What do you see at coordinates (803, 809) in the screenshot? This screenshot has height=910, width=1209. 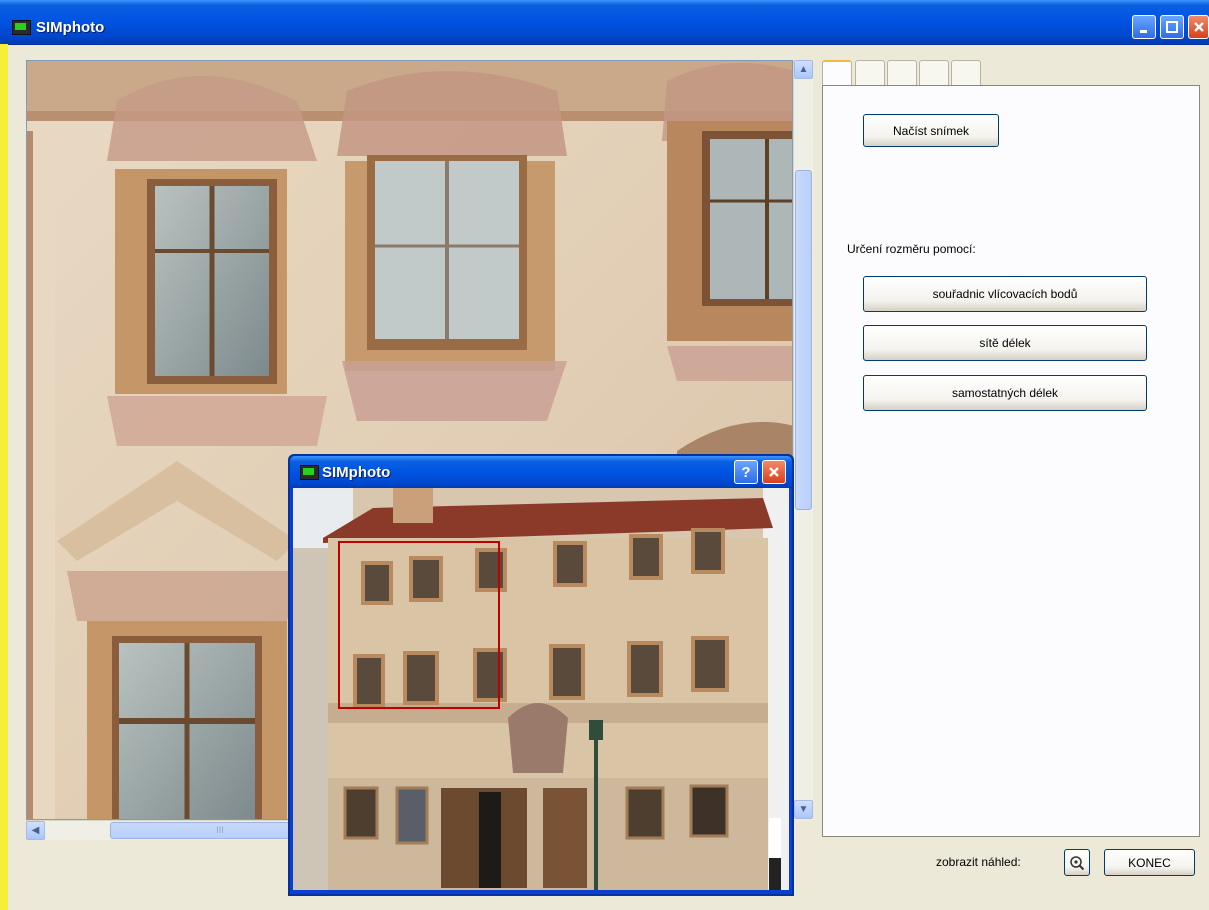 I see `scroll-down-arrow-icon: ▼` at bounding box center [803, 809].